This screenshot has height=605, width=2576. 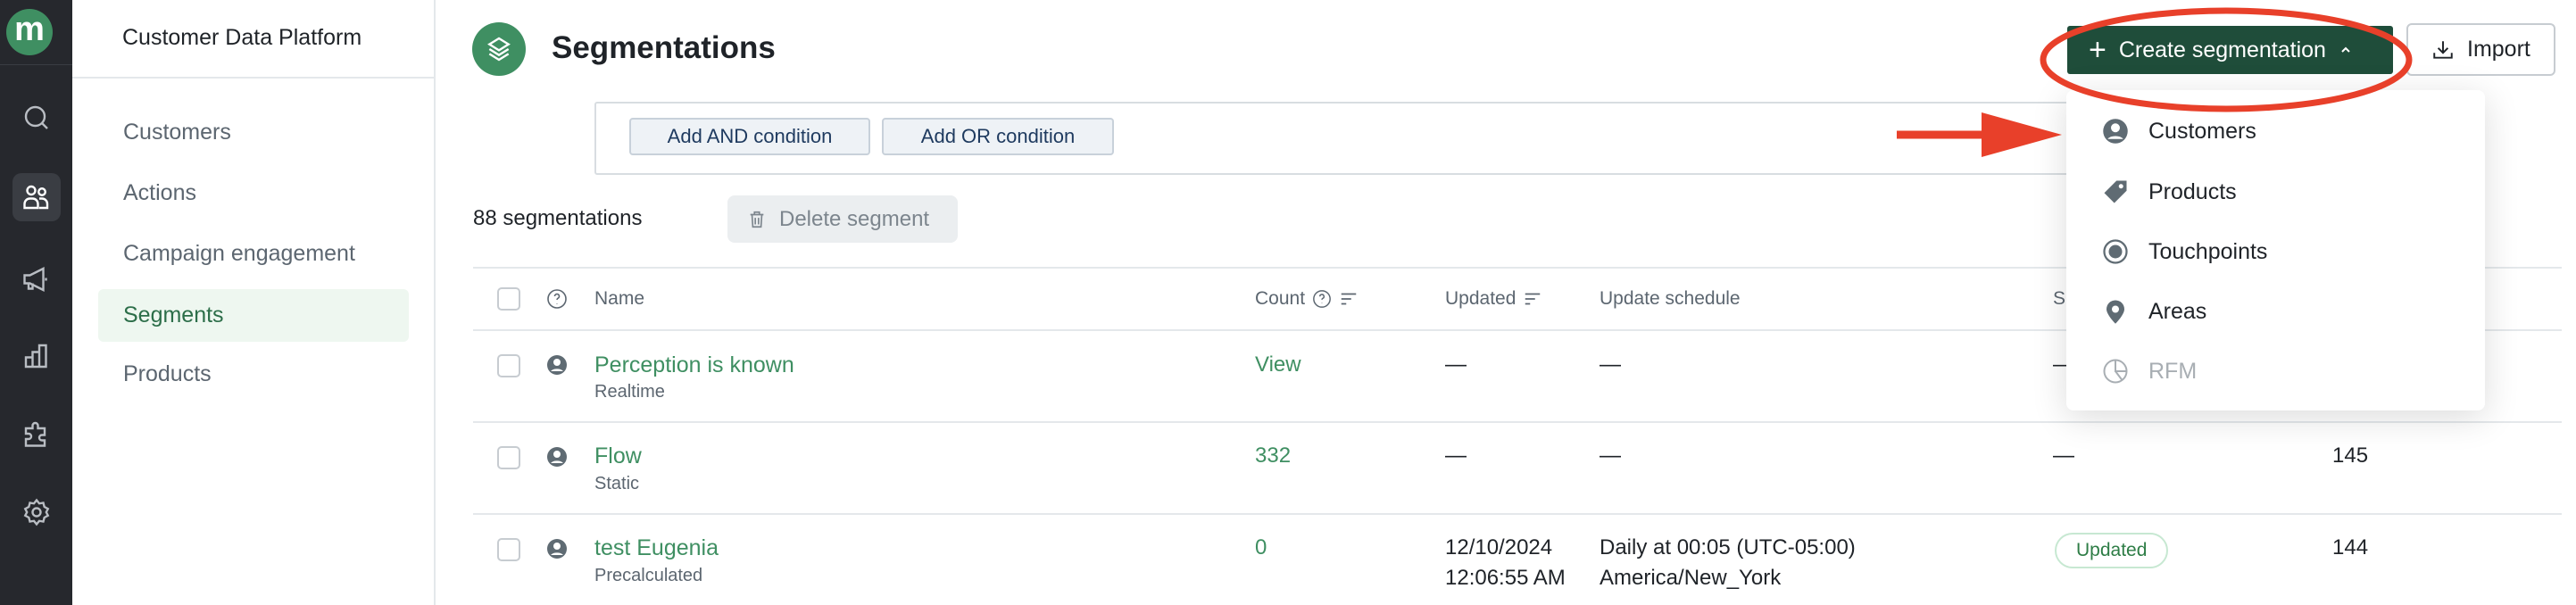 I want to click on menu-item-areas: Areas, so click(x=2276, y=311).